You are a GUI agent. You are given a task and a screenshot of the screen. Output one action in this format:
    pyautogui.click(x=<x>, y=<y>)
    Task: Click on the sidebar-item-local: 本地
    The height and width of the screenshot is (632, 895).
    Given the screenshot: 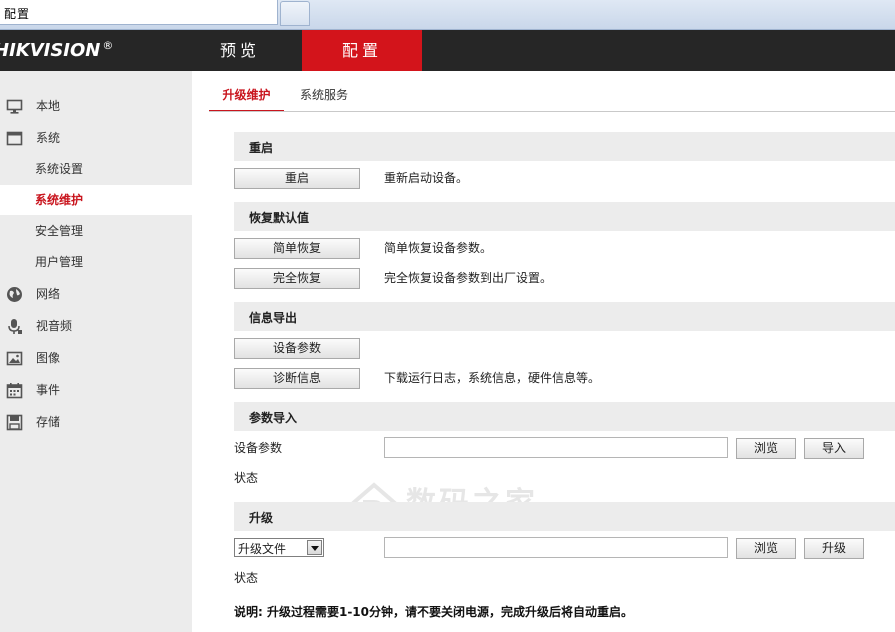 What is the action you would take?
    pyautogui.click(x=96, y=106)
    